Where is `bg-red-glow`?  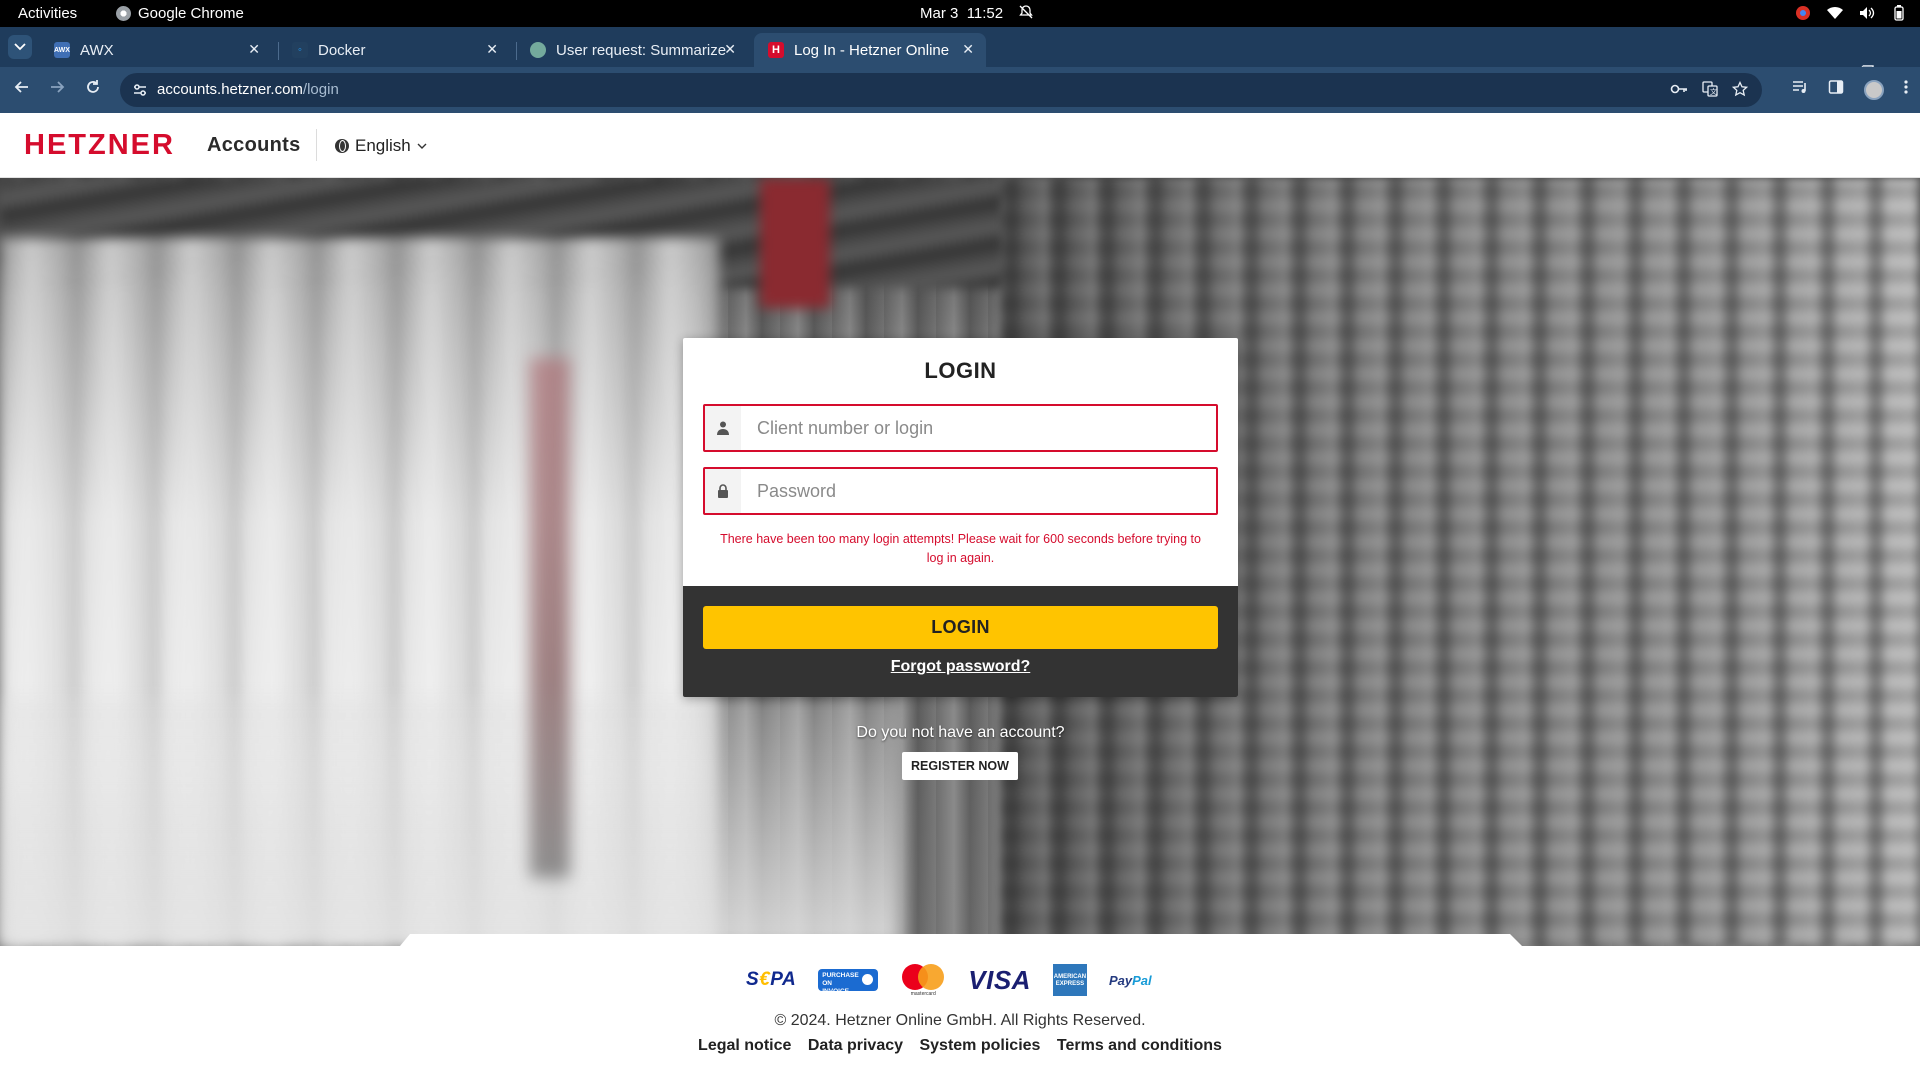 bg-red-glow is located at coordinates (550, 618).